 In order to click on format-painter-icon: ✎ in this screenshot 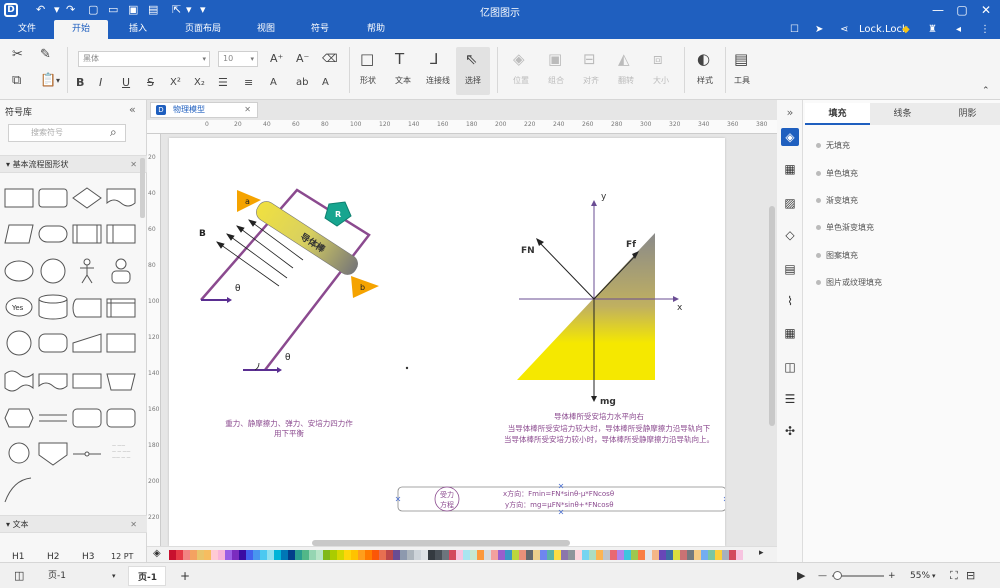, I will do `click(45, 55)`.